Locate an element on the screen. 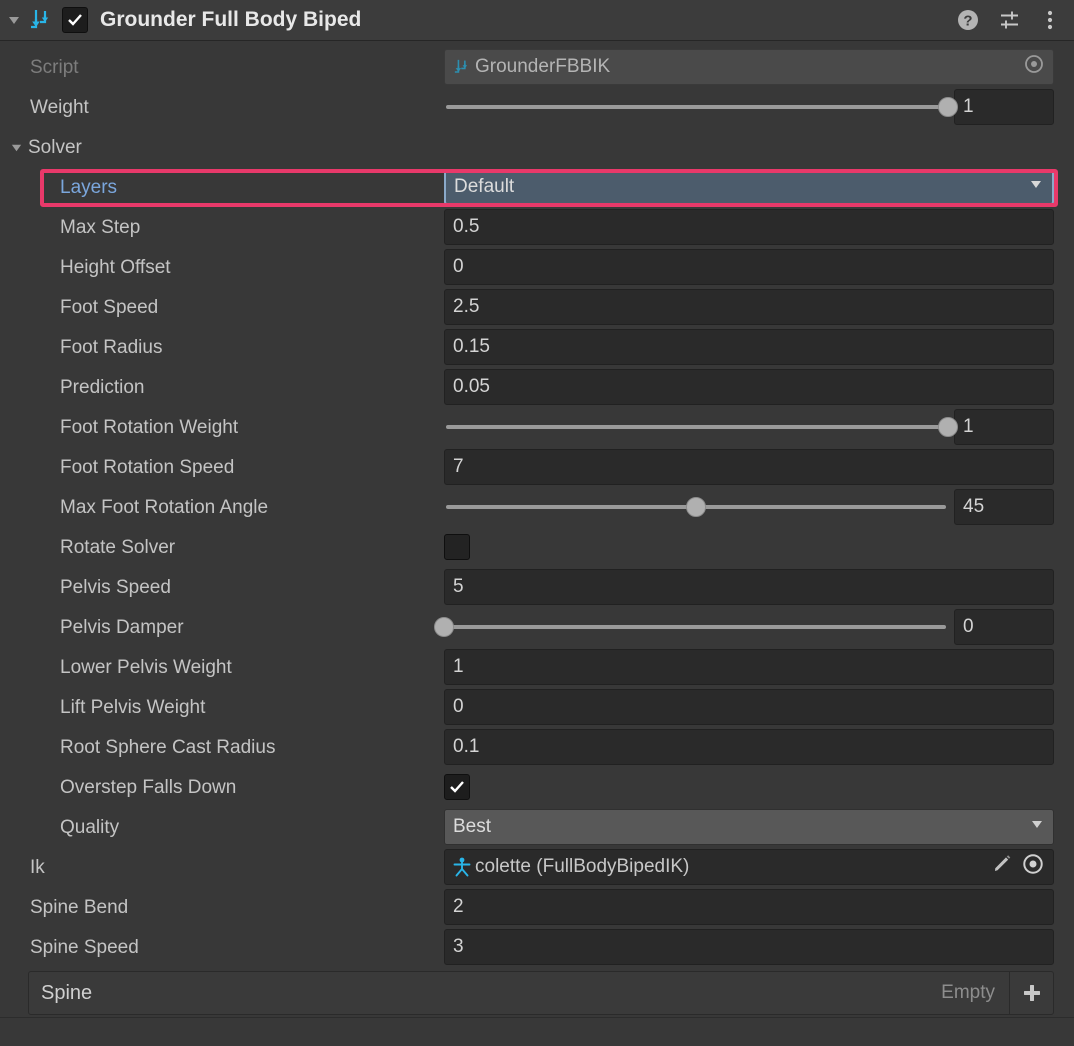  label-spine-speed: Spine Speed is located at coordinates (84, 947).